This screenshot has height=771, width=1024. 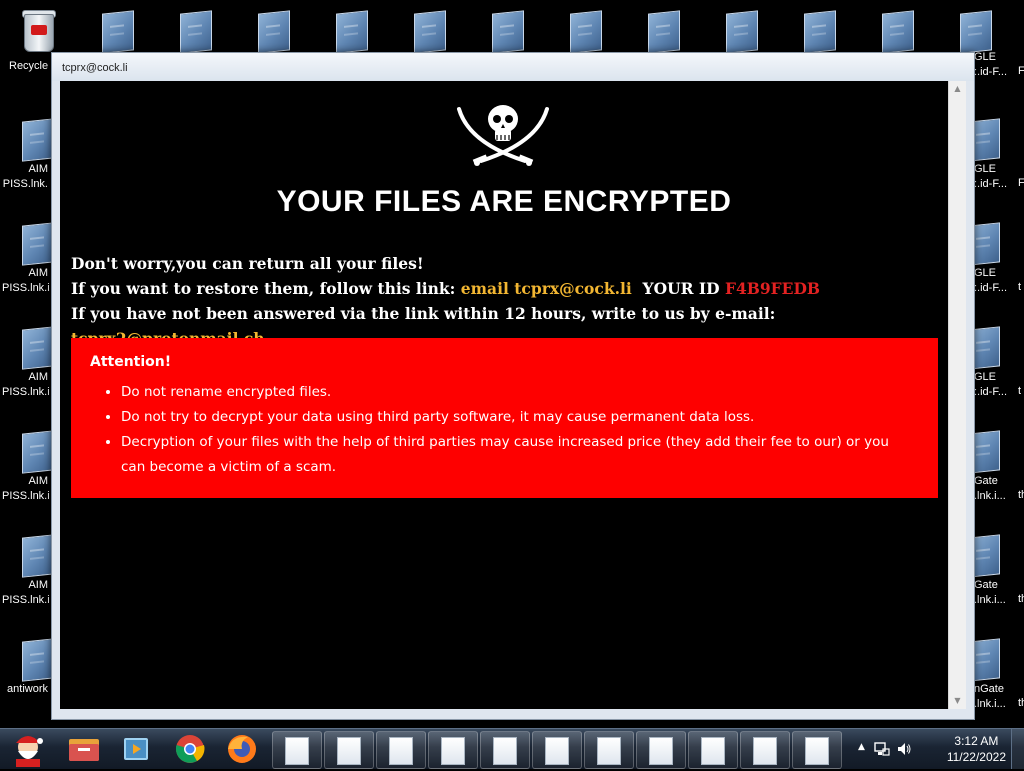 I want to click on attention-title: Attention!, so click(x=131, y=362).